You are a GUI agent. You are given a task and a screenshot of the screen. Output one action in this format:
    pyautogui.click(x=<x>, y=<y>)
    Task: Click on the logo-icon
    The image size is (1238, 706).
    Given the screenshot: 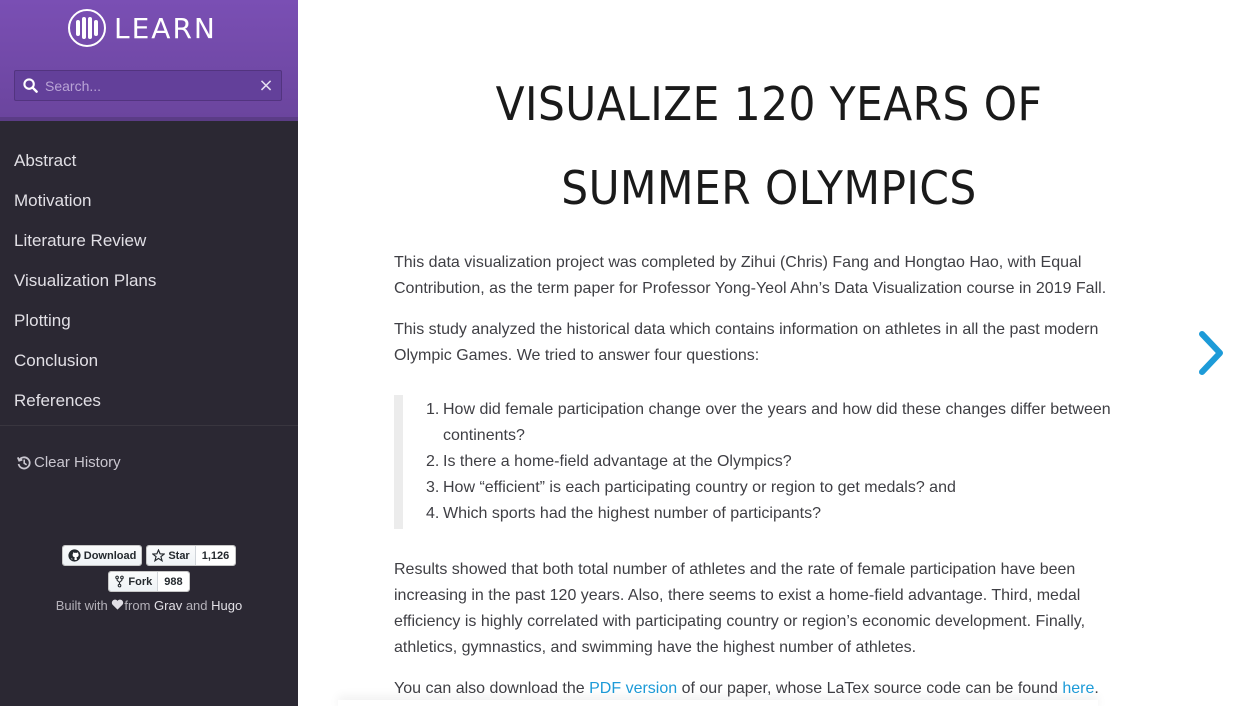 What is the action you would take?
    pyautogui.click(x=87, y=28)
    